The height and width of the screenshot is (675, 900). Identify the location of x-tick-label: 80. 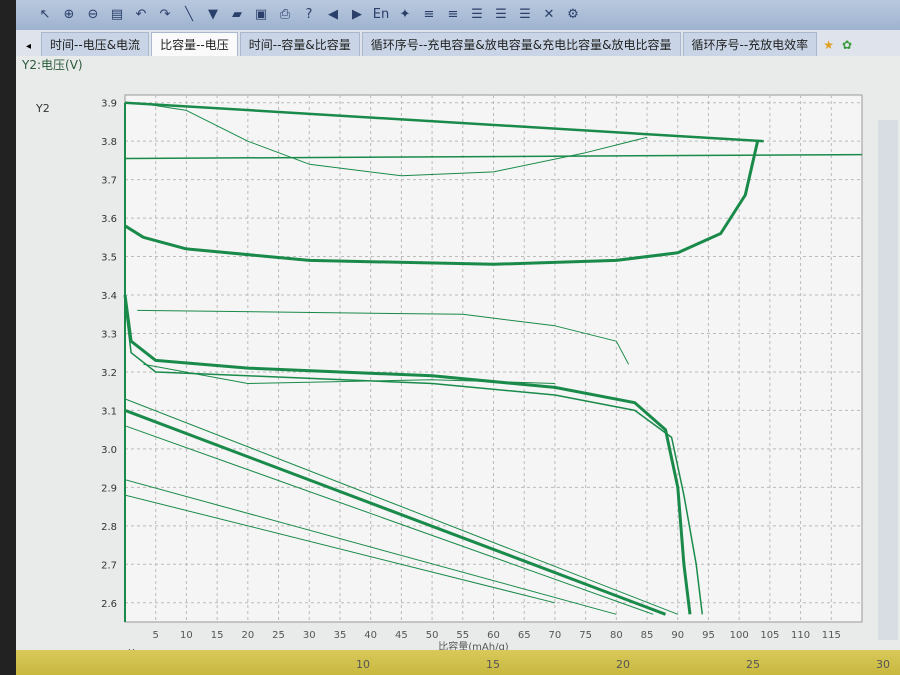
(616, 635).